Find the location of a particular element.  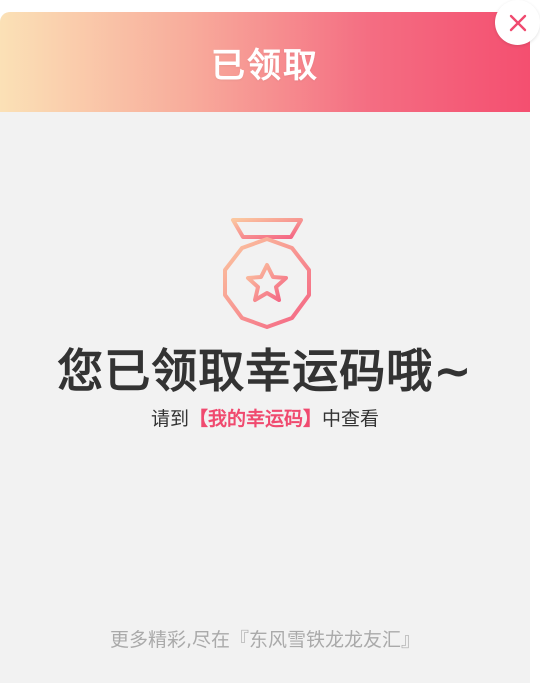

medal-star-icon is located at coordinates (267, 273).